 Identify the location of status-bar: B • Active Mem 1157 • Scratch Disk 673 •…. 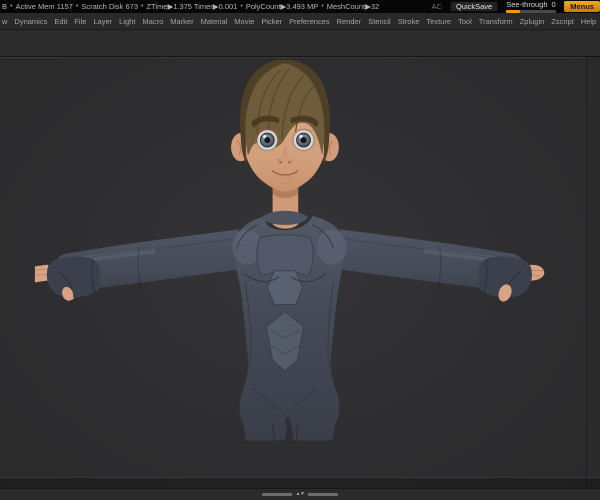
(300, 6).